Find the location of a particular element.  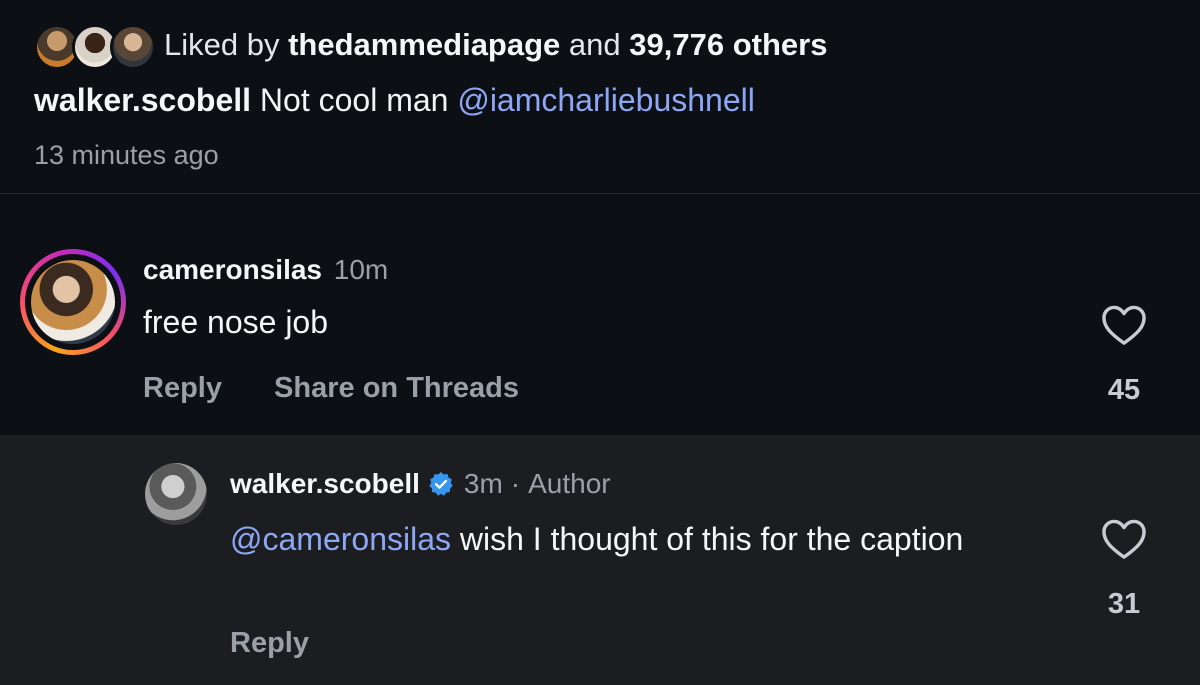

caption-mention-link: @iamcharliebushnell is located at coordinates (606, 100).